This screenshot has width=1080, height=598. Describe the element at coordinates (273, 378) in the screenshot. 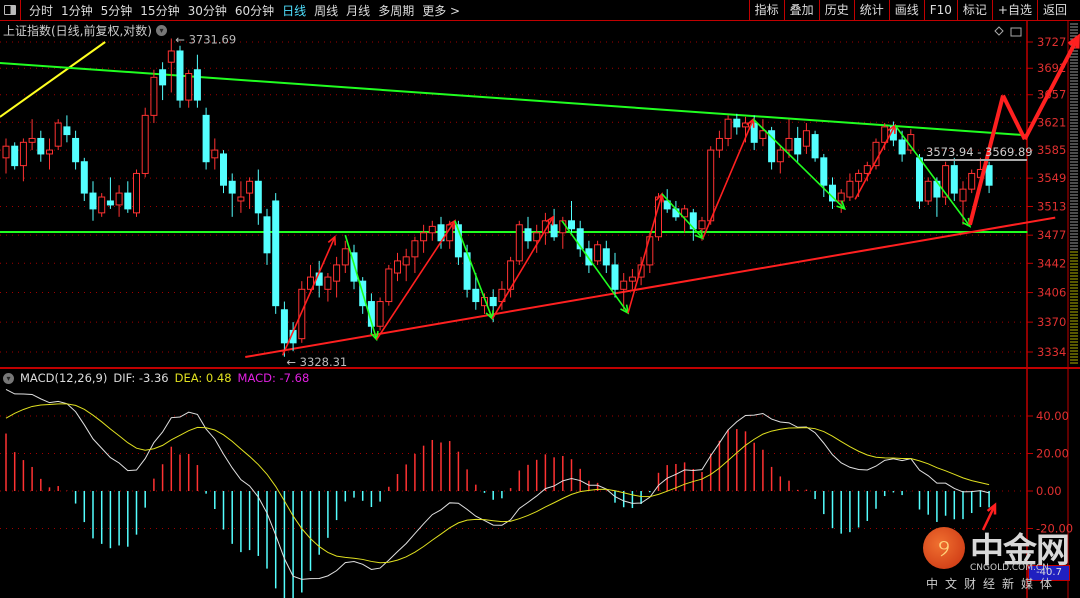

I see `macd-value: MACD: -7.68` at that location.